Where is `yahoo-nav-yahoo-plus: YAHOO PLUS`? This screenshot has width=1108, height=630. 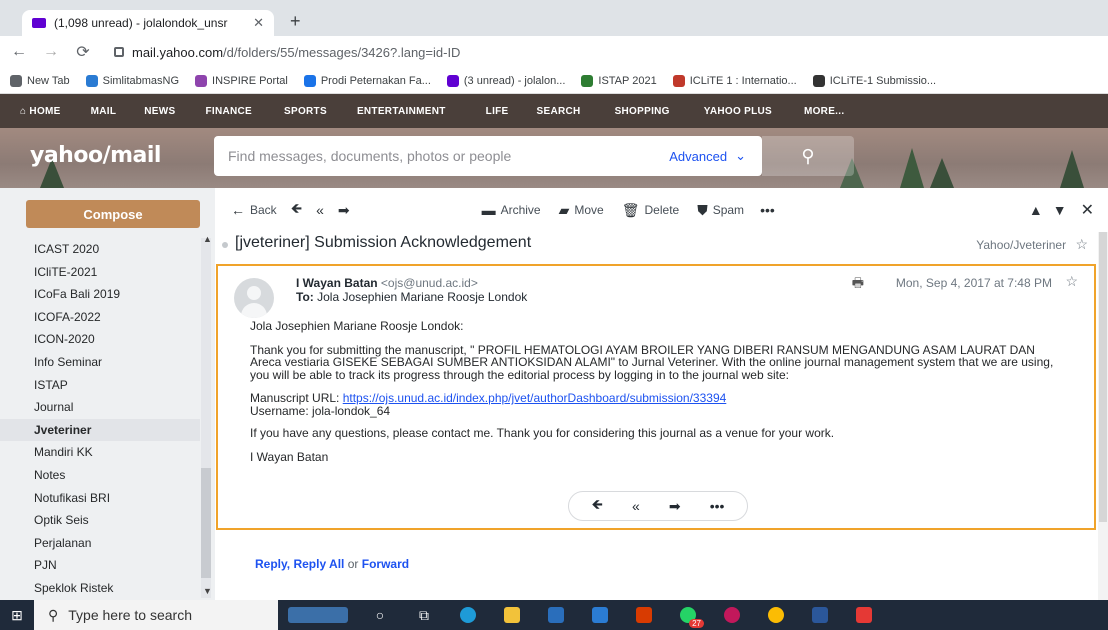 yahoo-nav-yahoo-plus: YAHOO PLUS is located at coordinates (738, 111).